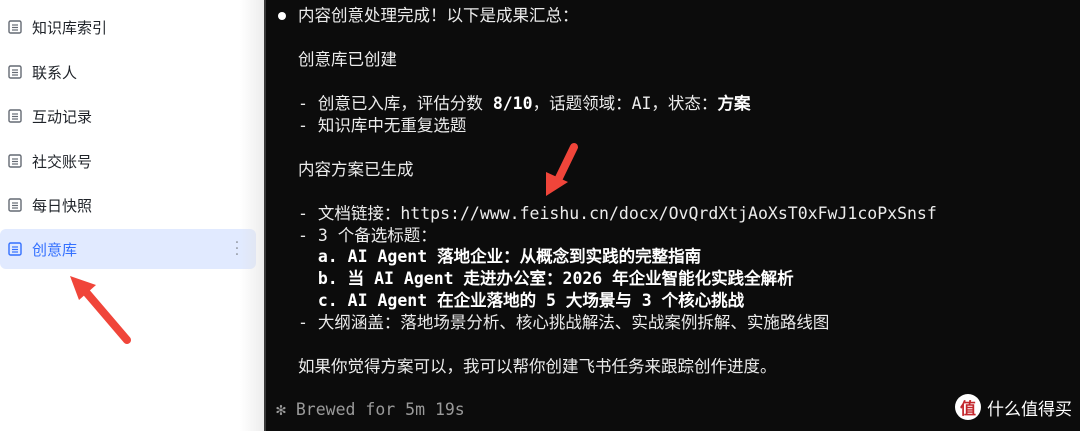 The height and width of the screenshot is (431, 1080). Describe the element at coordinates (562, 169) in the screenshot. I see `arrow-to-link-icon` at that location.